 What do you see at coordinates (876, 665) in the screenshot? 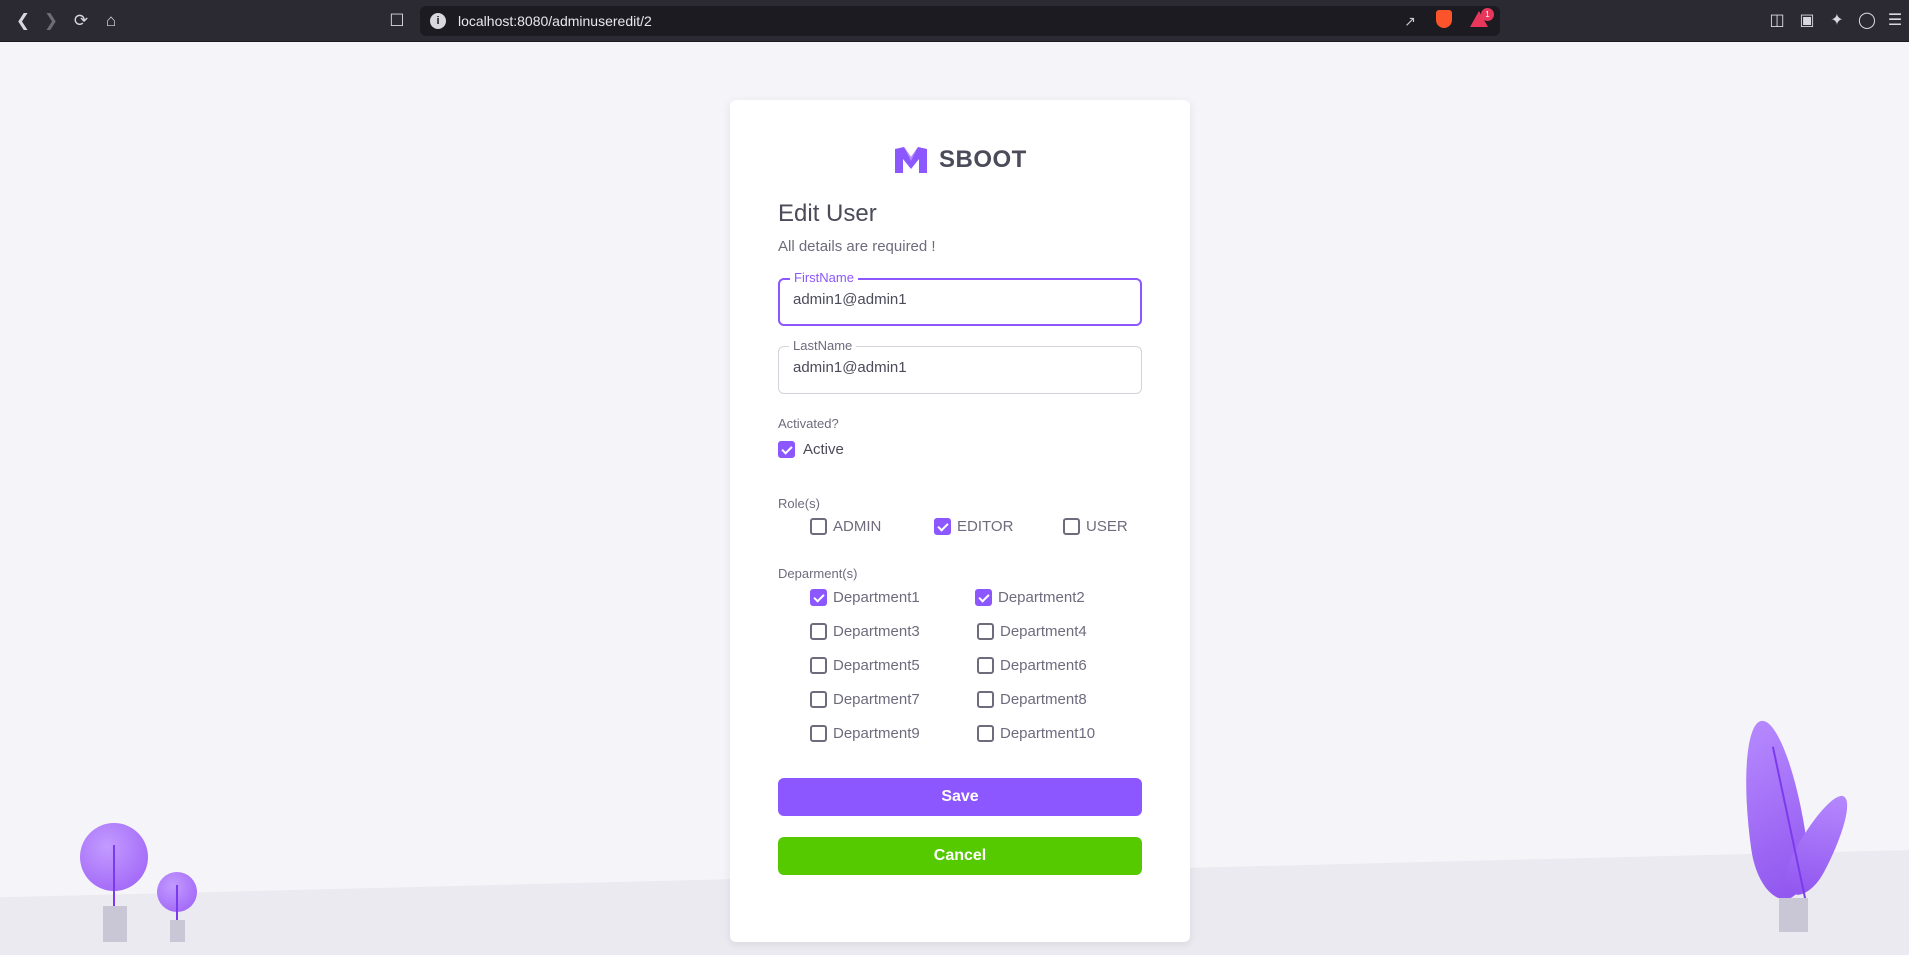
I see `department5-label: Department5` at bounding box center [876, 665].